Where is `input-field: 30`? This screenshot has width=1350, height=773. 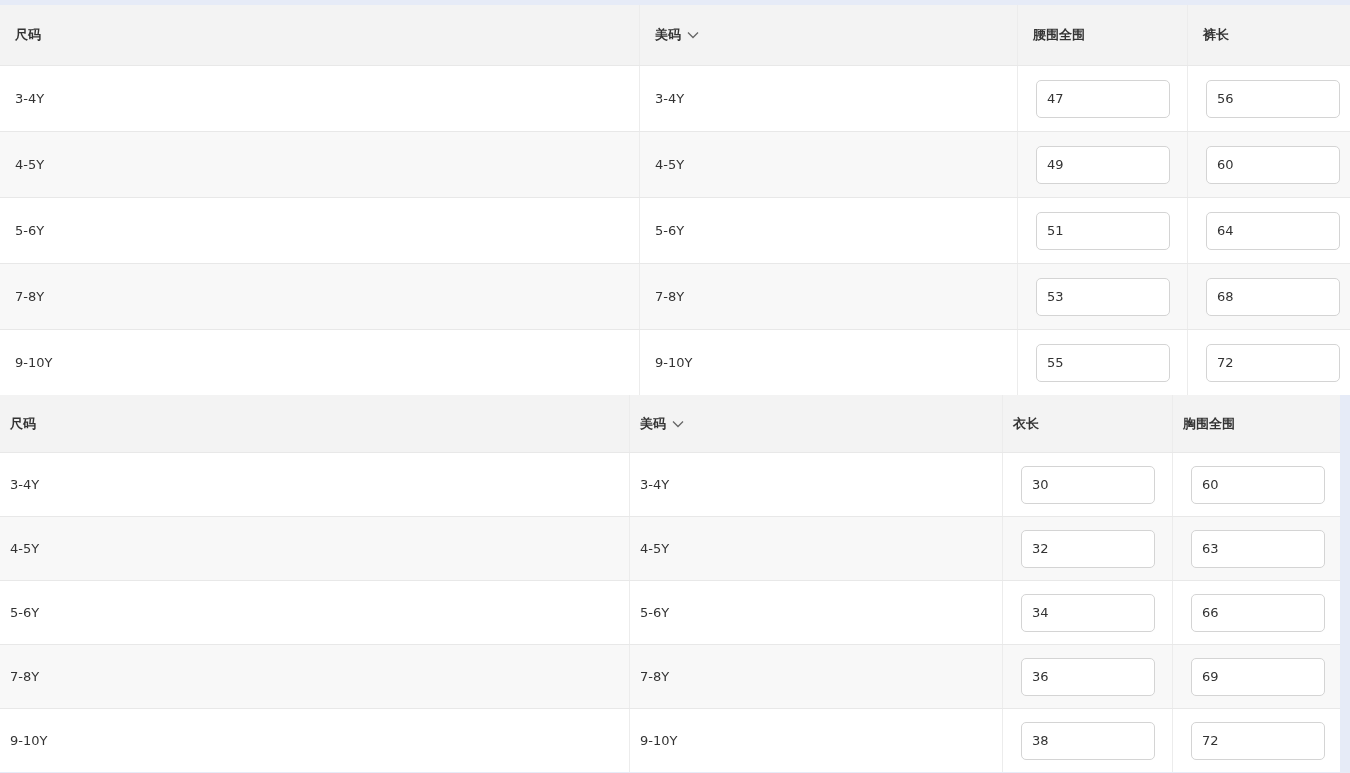
input-field: 30 is located at coordinates (1088, 484).